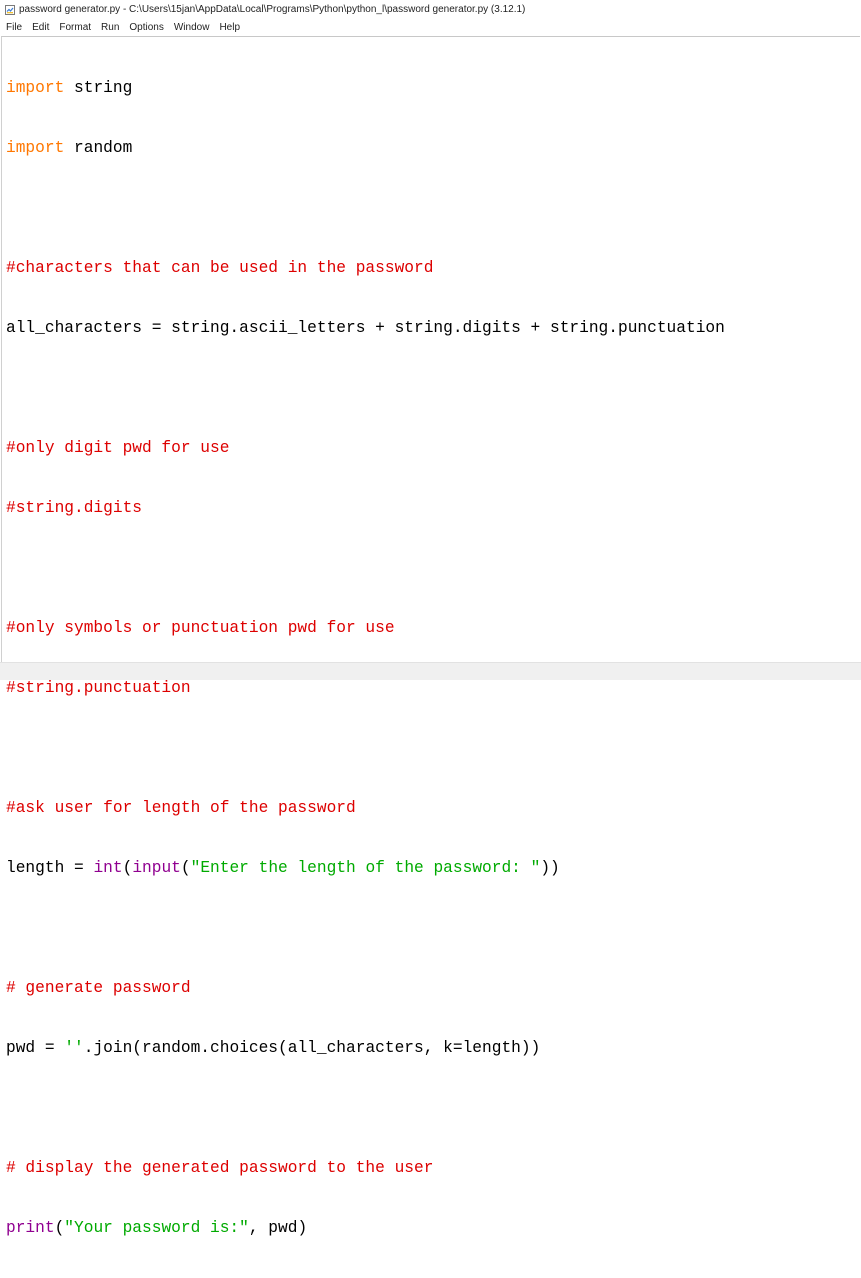 This screenshot has width=861, height=1278. I want to click on builtin-print: print, so click(30, 1228).